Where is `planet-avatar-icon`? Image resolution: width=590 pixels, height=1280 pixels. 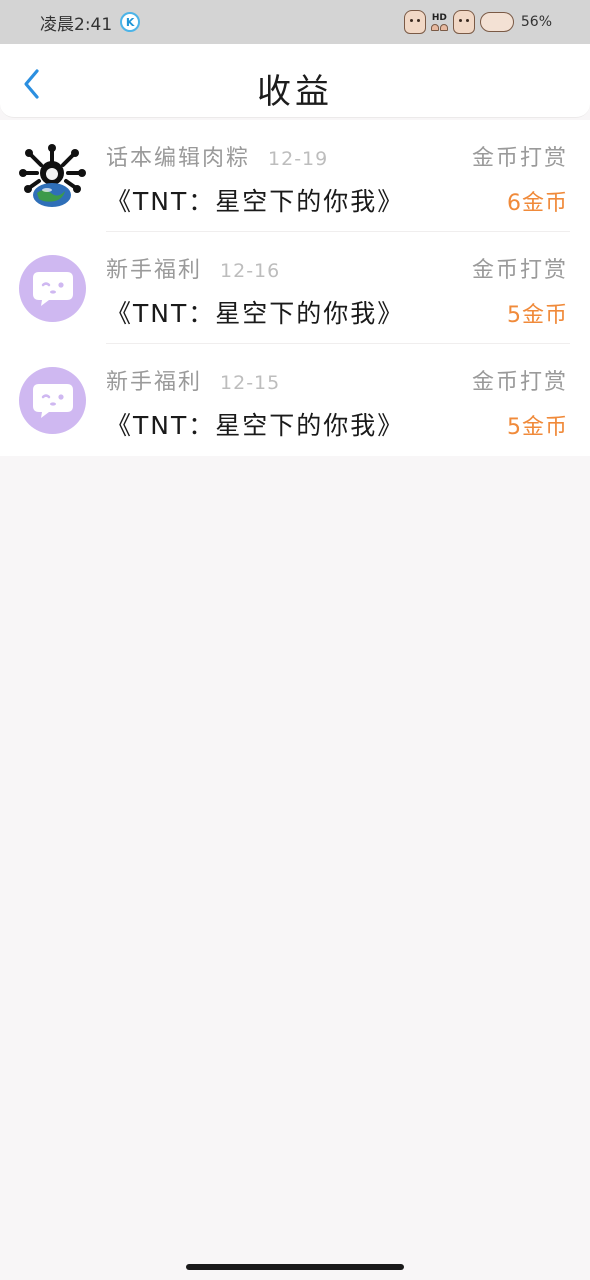
planet-avatar-icon is located at coordinates (52, 175).